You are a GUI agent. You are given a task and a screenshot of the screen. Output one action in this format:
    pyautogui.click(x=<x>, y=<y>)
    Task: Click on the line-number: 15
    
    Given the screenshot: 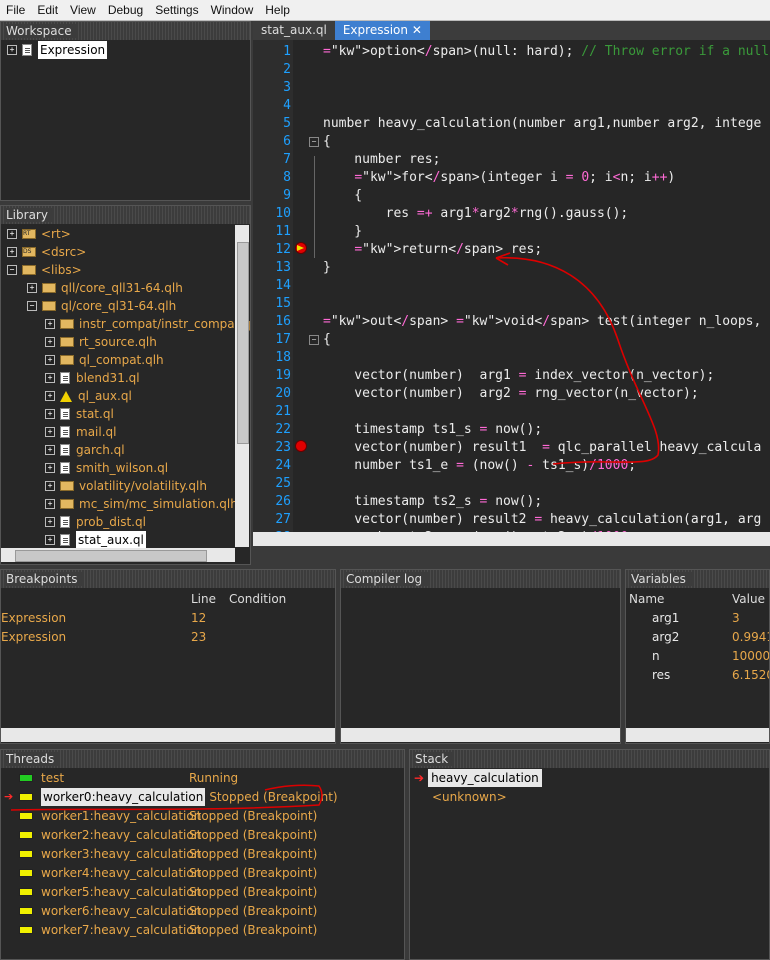 What is the action you would take?
    pyautogui.click(x=272, y=304)
    